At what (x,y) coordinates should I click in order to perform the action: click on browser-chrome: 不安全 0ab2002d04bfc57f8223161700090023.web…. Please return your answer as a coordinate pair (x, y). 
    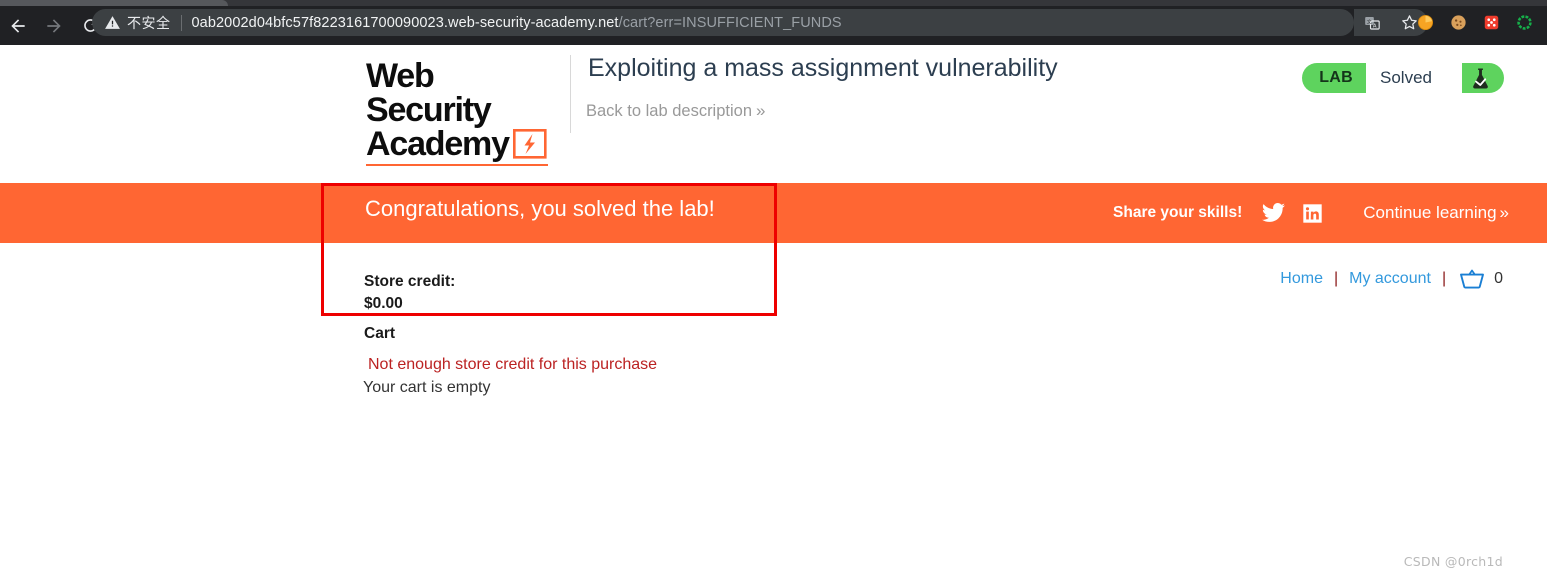
    Looking at the image, I should click on (773, 22).